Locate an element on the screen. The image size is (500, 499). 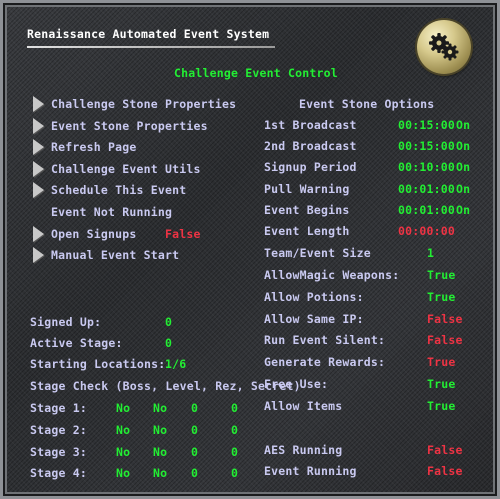
active-stage-label: Active Stage: is located at coordinates (76, 343).